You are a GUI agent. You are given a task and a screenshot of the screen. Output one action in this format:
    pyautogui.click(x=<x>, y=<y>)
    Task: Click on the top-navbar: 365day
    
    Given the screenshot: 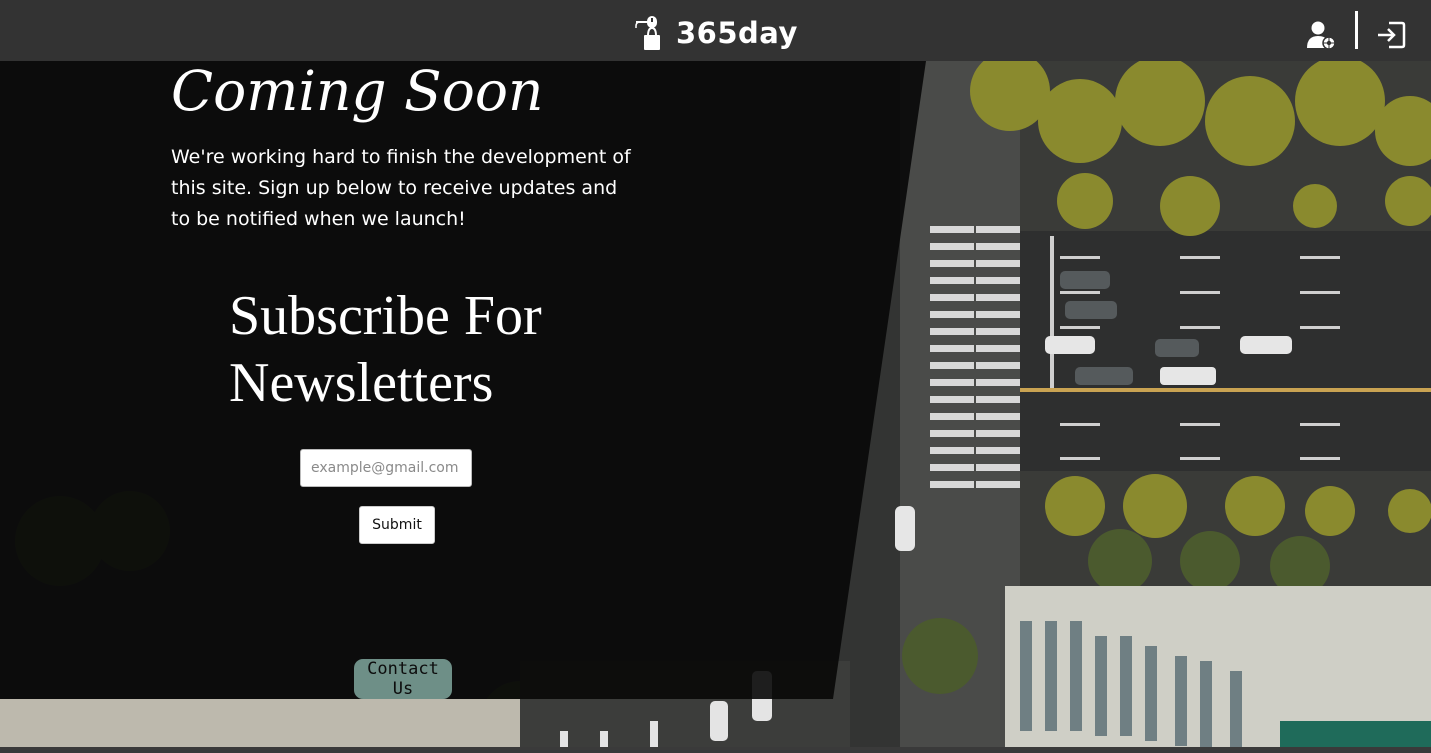 What is the action you would take?
    pyautogui.click(x=715, y=30)
    